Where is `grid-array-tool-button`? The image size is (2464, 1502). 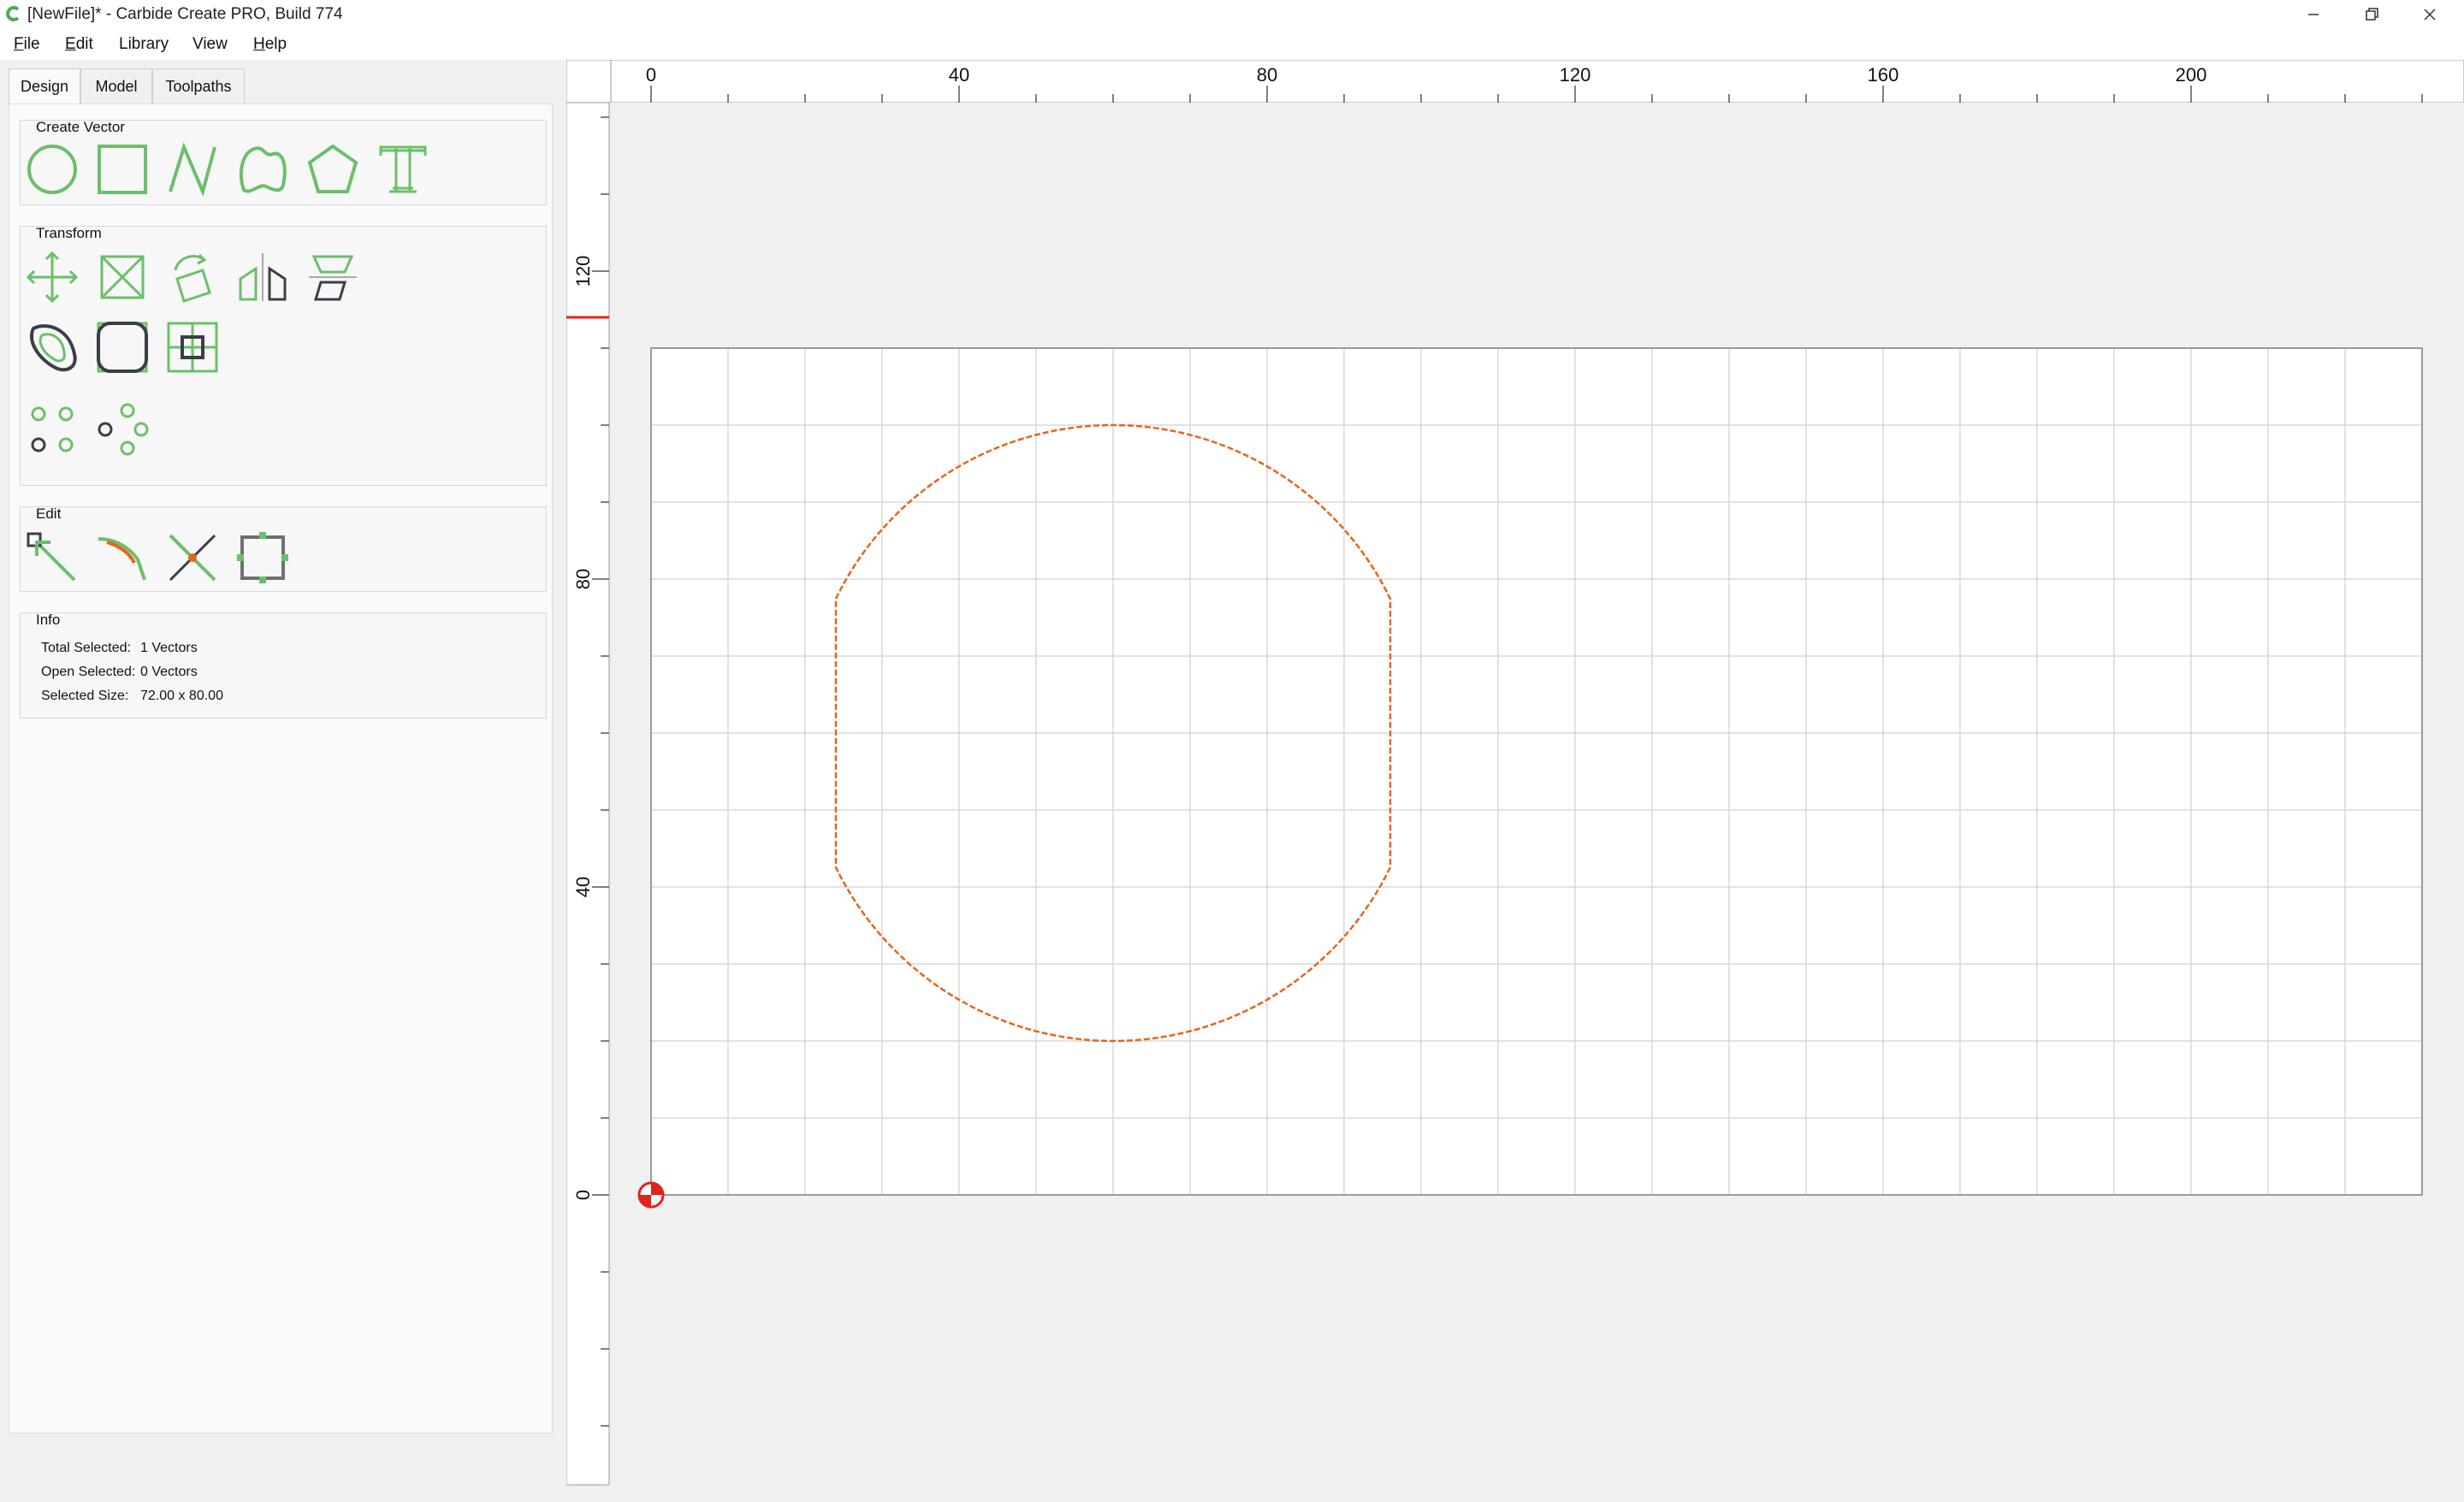
grid-array-tool-button is located at coordinates (52, 429).